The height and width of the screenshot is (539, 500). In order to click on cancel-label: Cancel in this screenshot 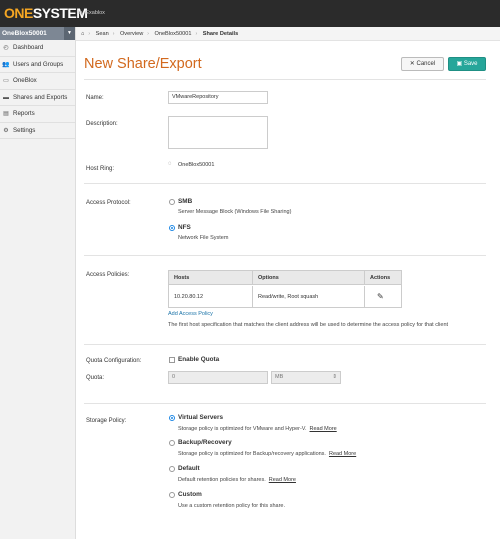, I will do `click(426, 64)`.